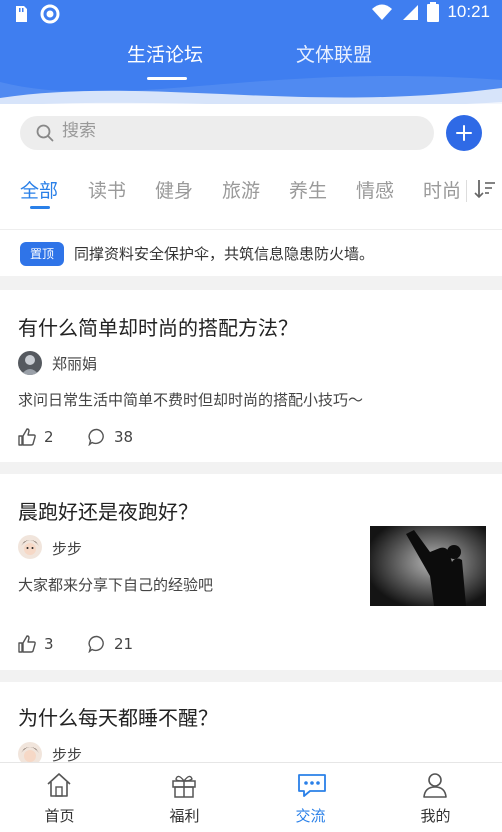  What do you see at coordinates (45, 133) in the screenshot?
I see `search-icon` at bounding box center [45, 133].